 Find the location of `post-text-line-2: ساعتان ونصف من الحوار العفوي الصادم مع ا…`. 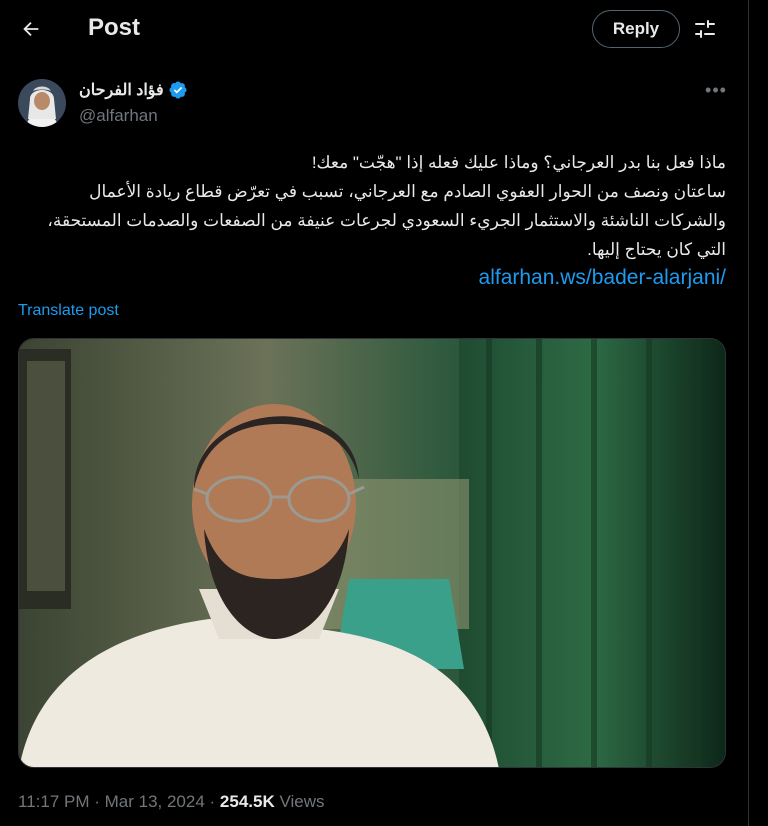

post-text-line-2: ساعتان ونصف من الحوار العفوي الصادم مع ا… is located at coordinates (386, 220).